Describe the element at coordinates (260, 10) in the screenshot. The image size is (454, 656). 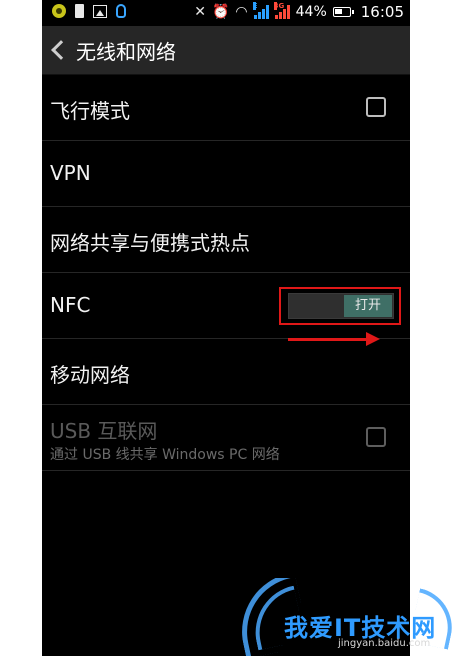
I see `signal-icon: E` at that location.